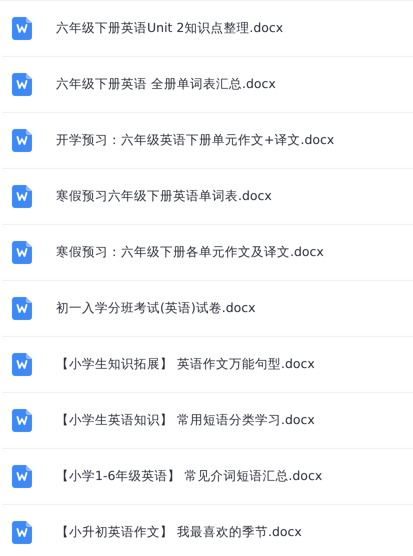 The height and width of the screenshot is (556, 413). I want to click on file-row: 六年级下册英语 全册单词表汇总.docx, so click(207, 85).